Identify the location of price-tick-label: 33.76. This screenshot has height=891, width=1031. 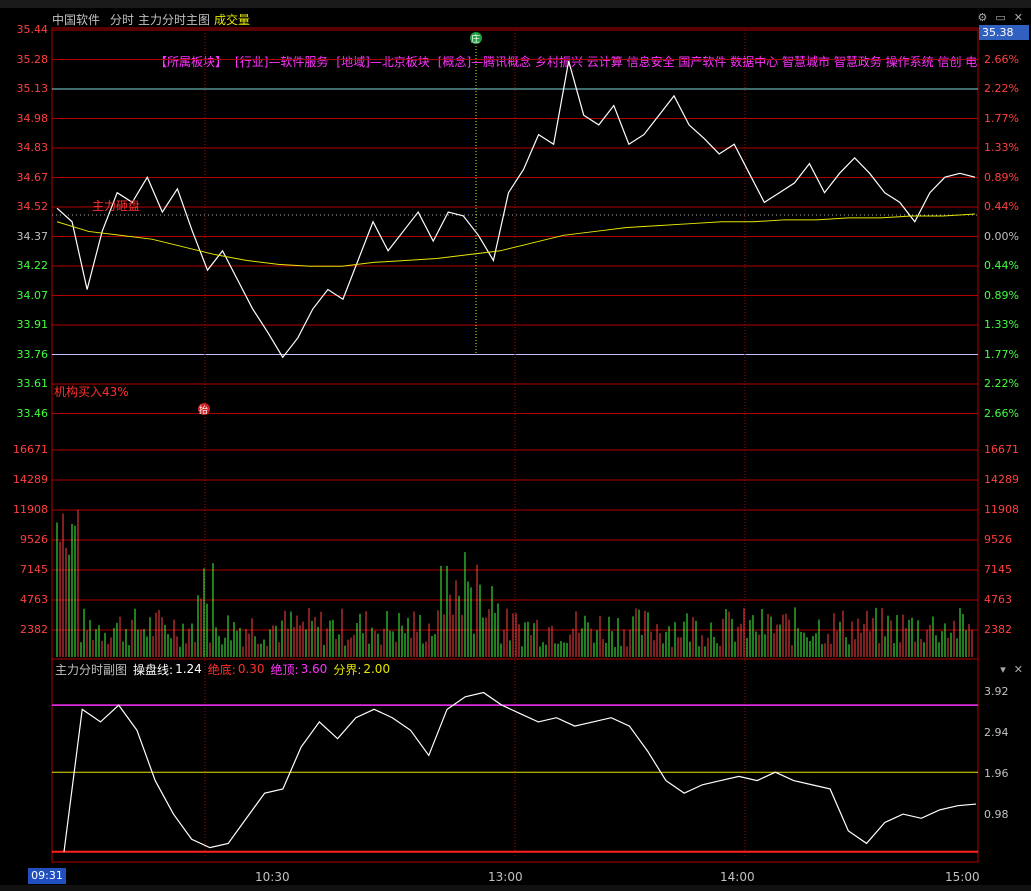
(32, 354).